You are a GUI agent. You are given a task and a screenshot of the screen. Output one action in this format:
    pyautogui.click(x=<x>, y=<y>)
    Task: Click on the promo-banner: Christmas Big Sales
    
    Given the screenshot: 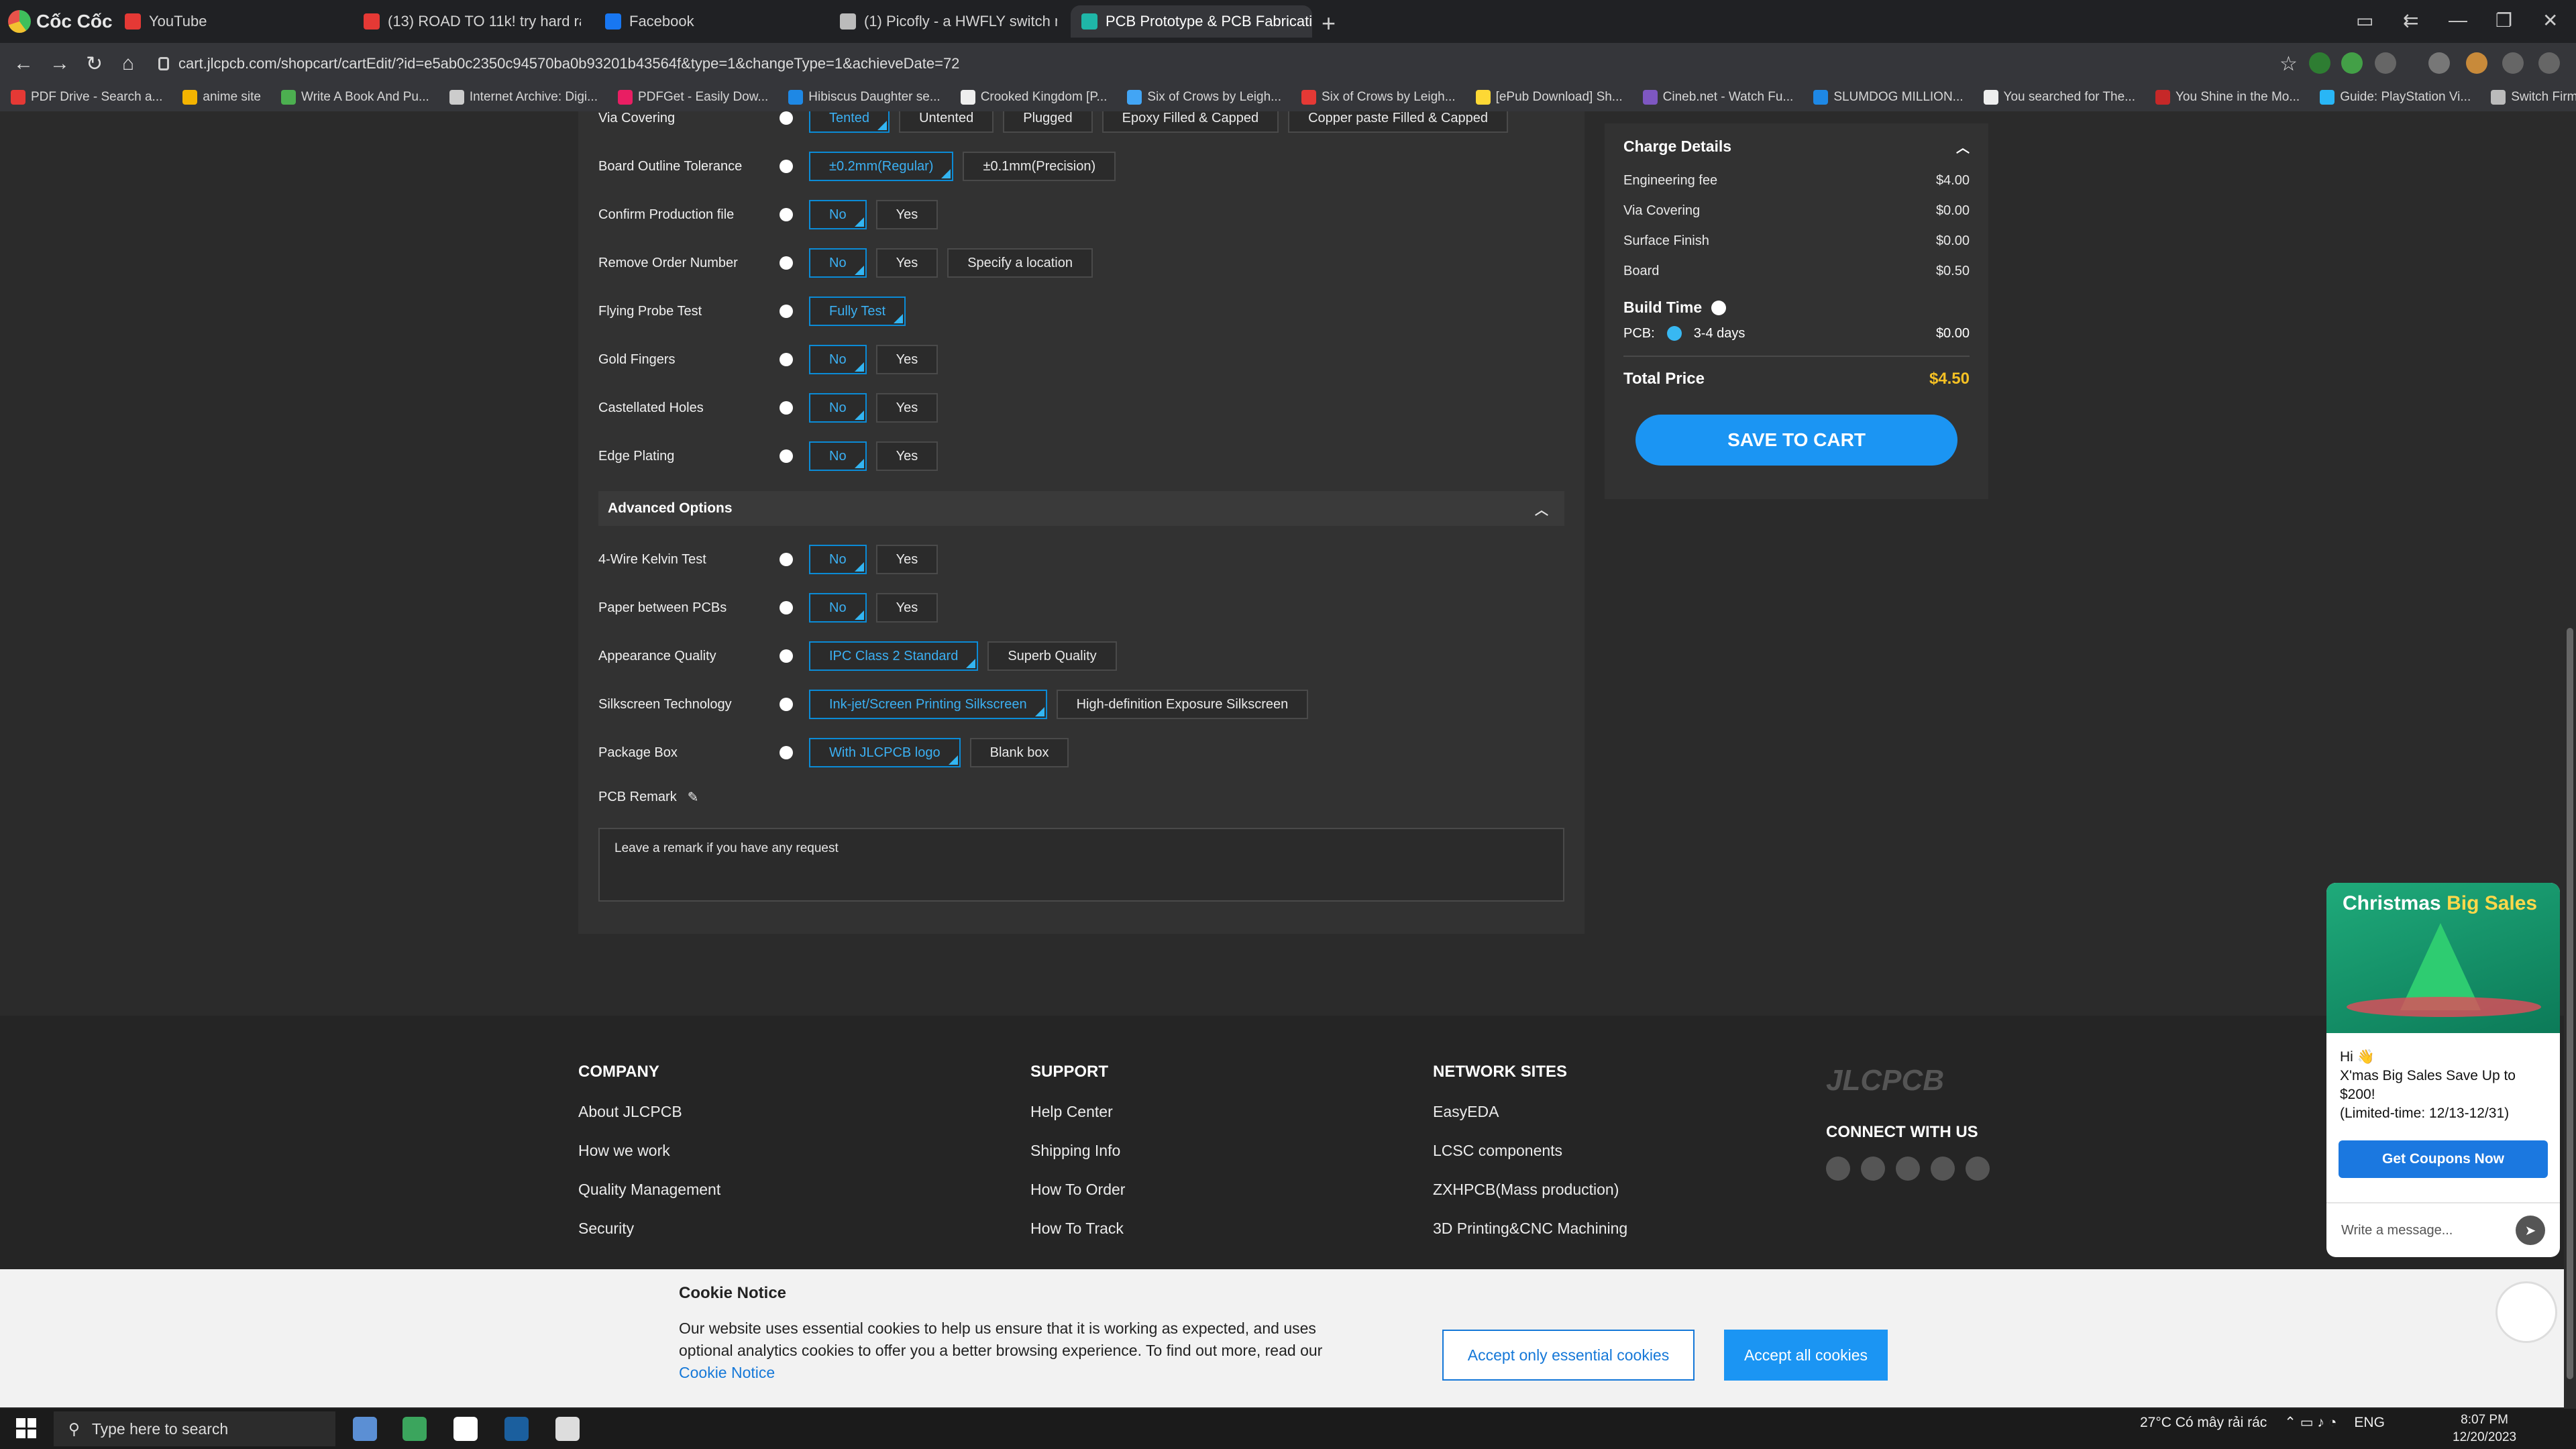 What is the action you would take?
    pyautogui.click(x=2443, y=958)
    